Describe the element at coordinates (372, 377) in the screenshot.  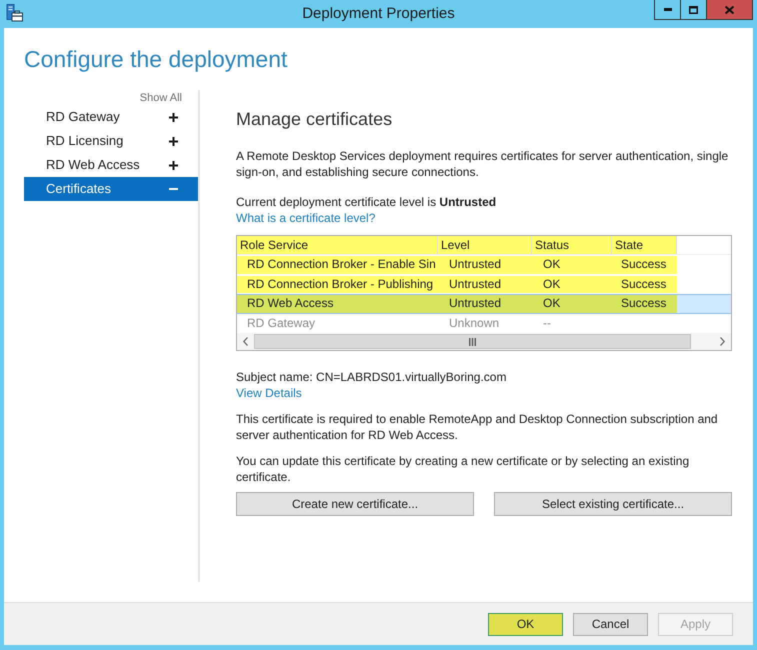
I see `subject-name-text: Subject name: CN=LABRDS01.virtuallyBoring.com` at that location.